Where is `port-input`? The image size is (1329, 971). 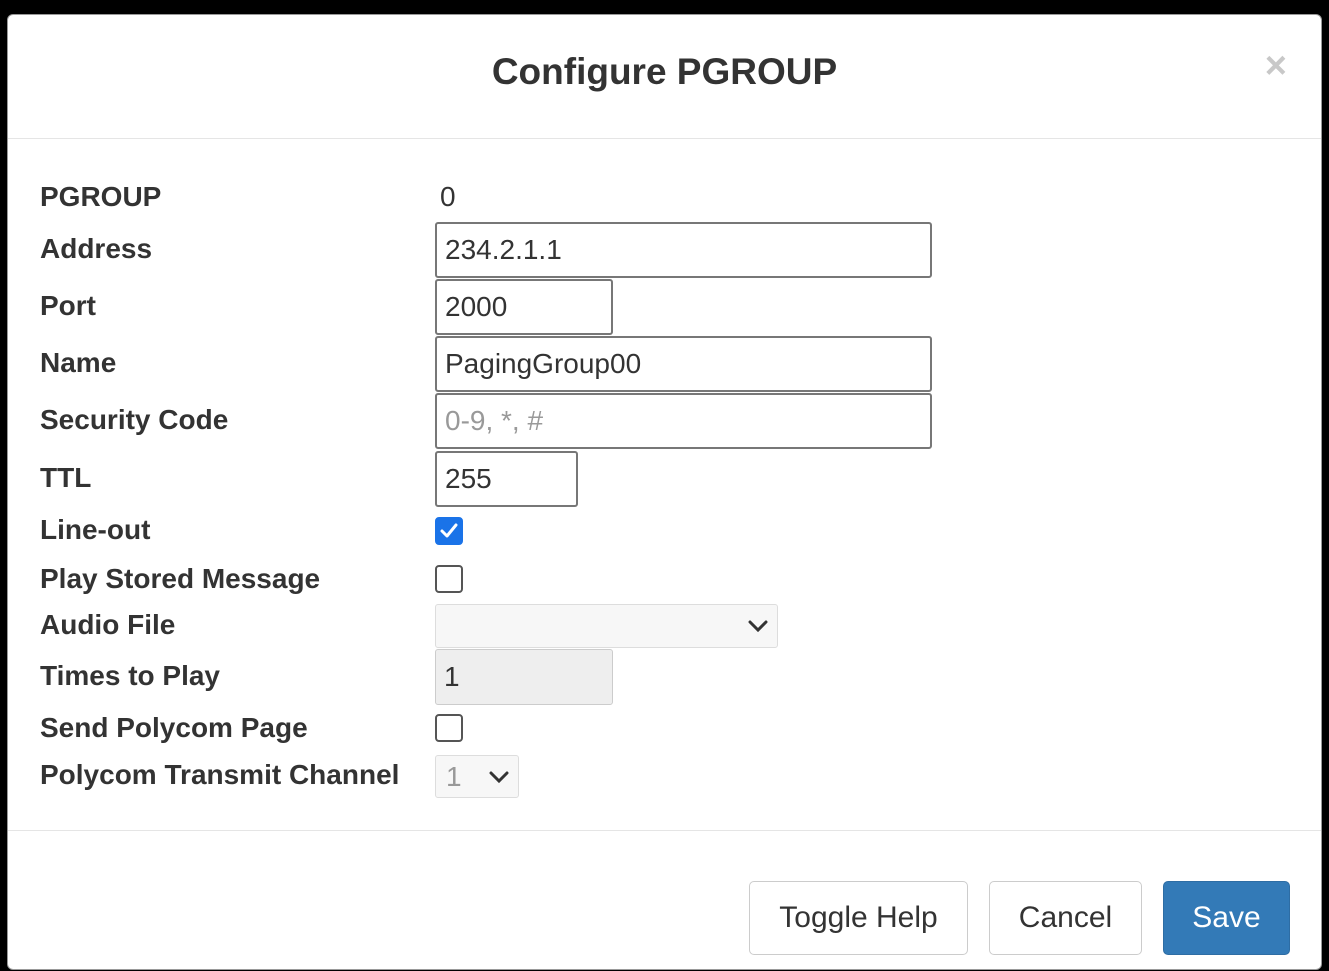 port-input is located at coordinates (524, 307).